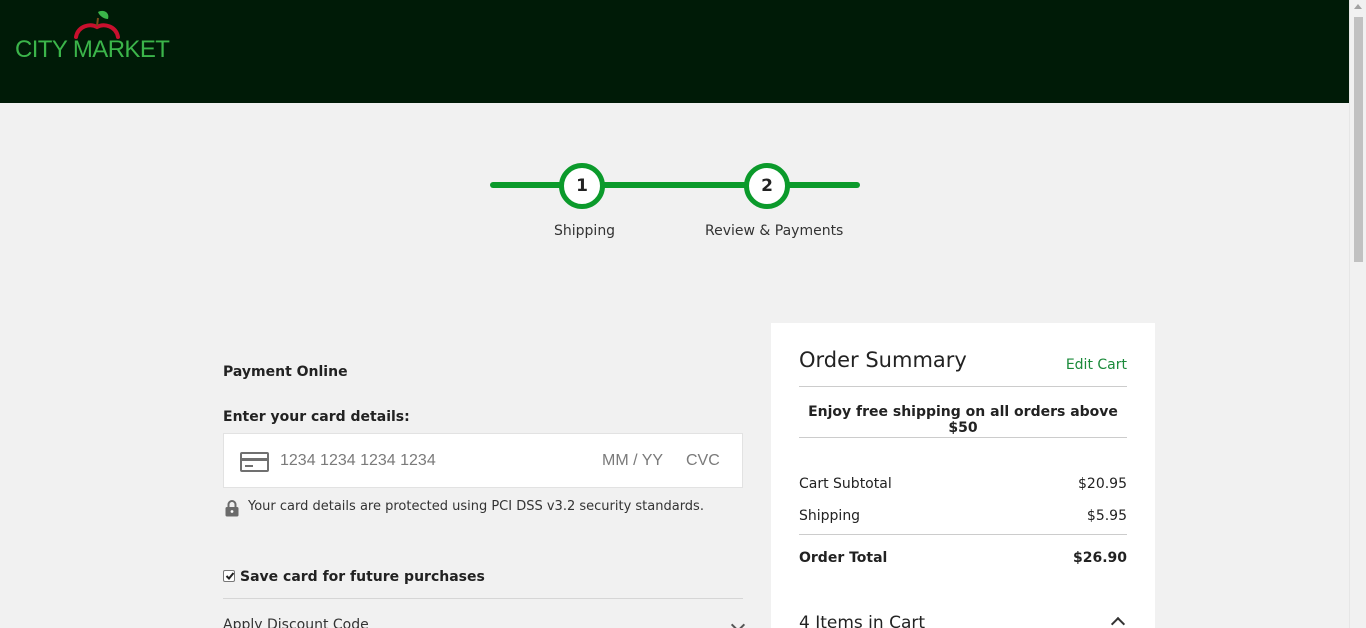  Describe the element at coordinates (1099, 558) in the screenshot. I see `order-total-value: $26.90` at that location.